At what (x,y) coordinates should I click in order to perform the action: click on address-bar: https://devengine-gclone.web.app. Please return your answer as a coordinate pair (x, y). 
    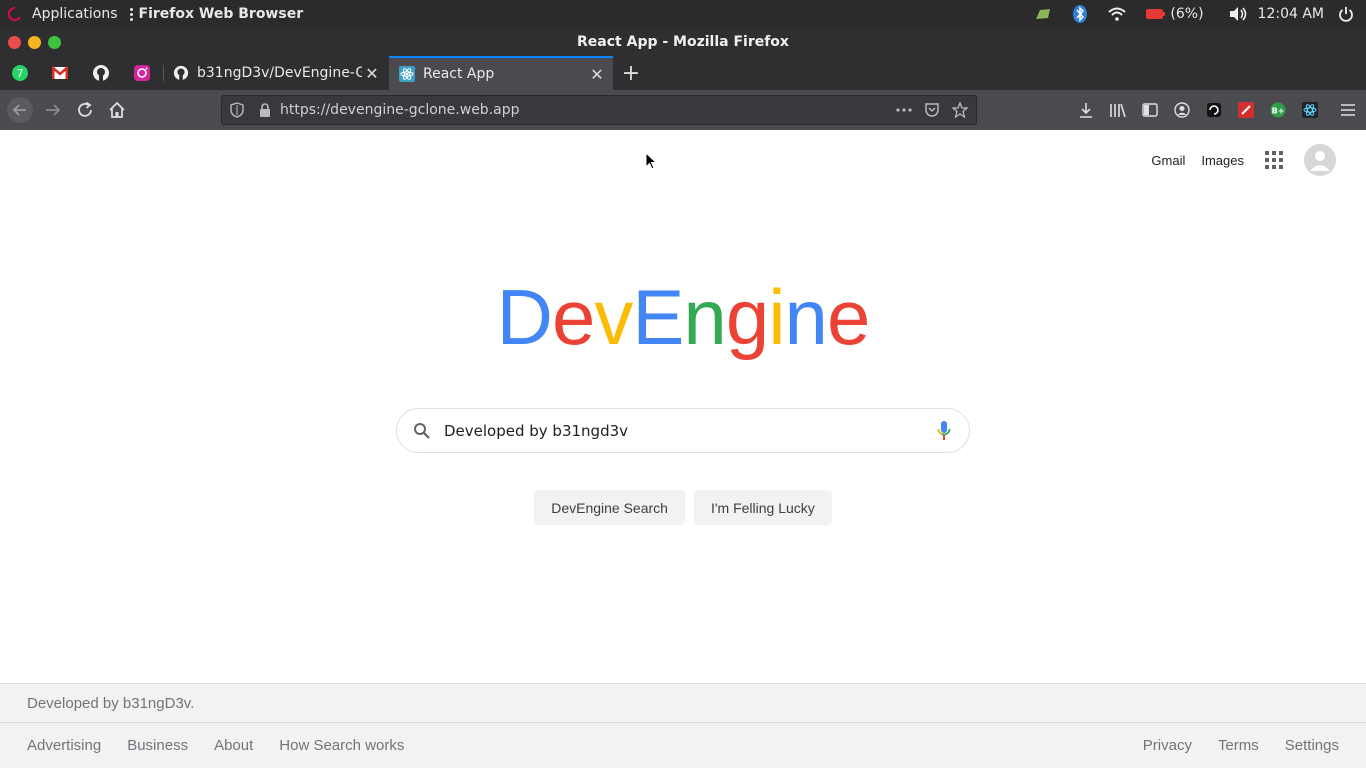
    Looking at the image, I should click on (599, 110).